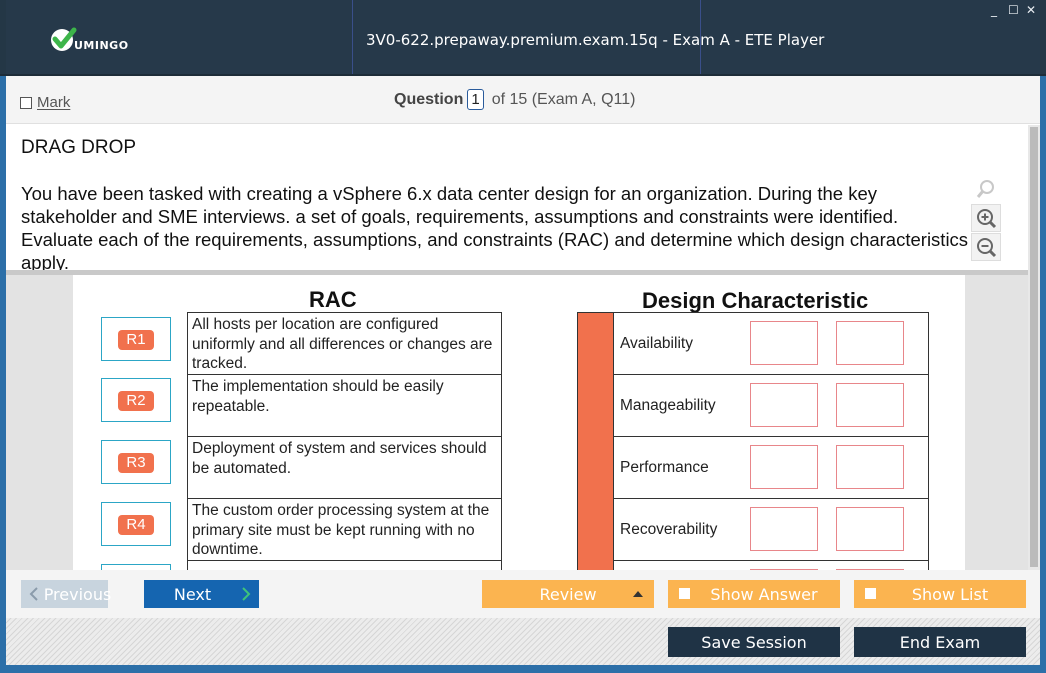  Describe the element at coordinates (101, 45) in the screenshot. I see `logo-text: UMINGO` at that location.